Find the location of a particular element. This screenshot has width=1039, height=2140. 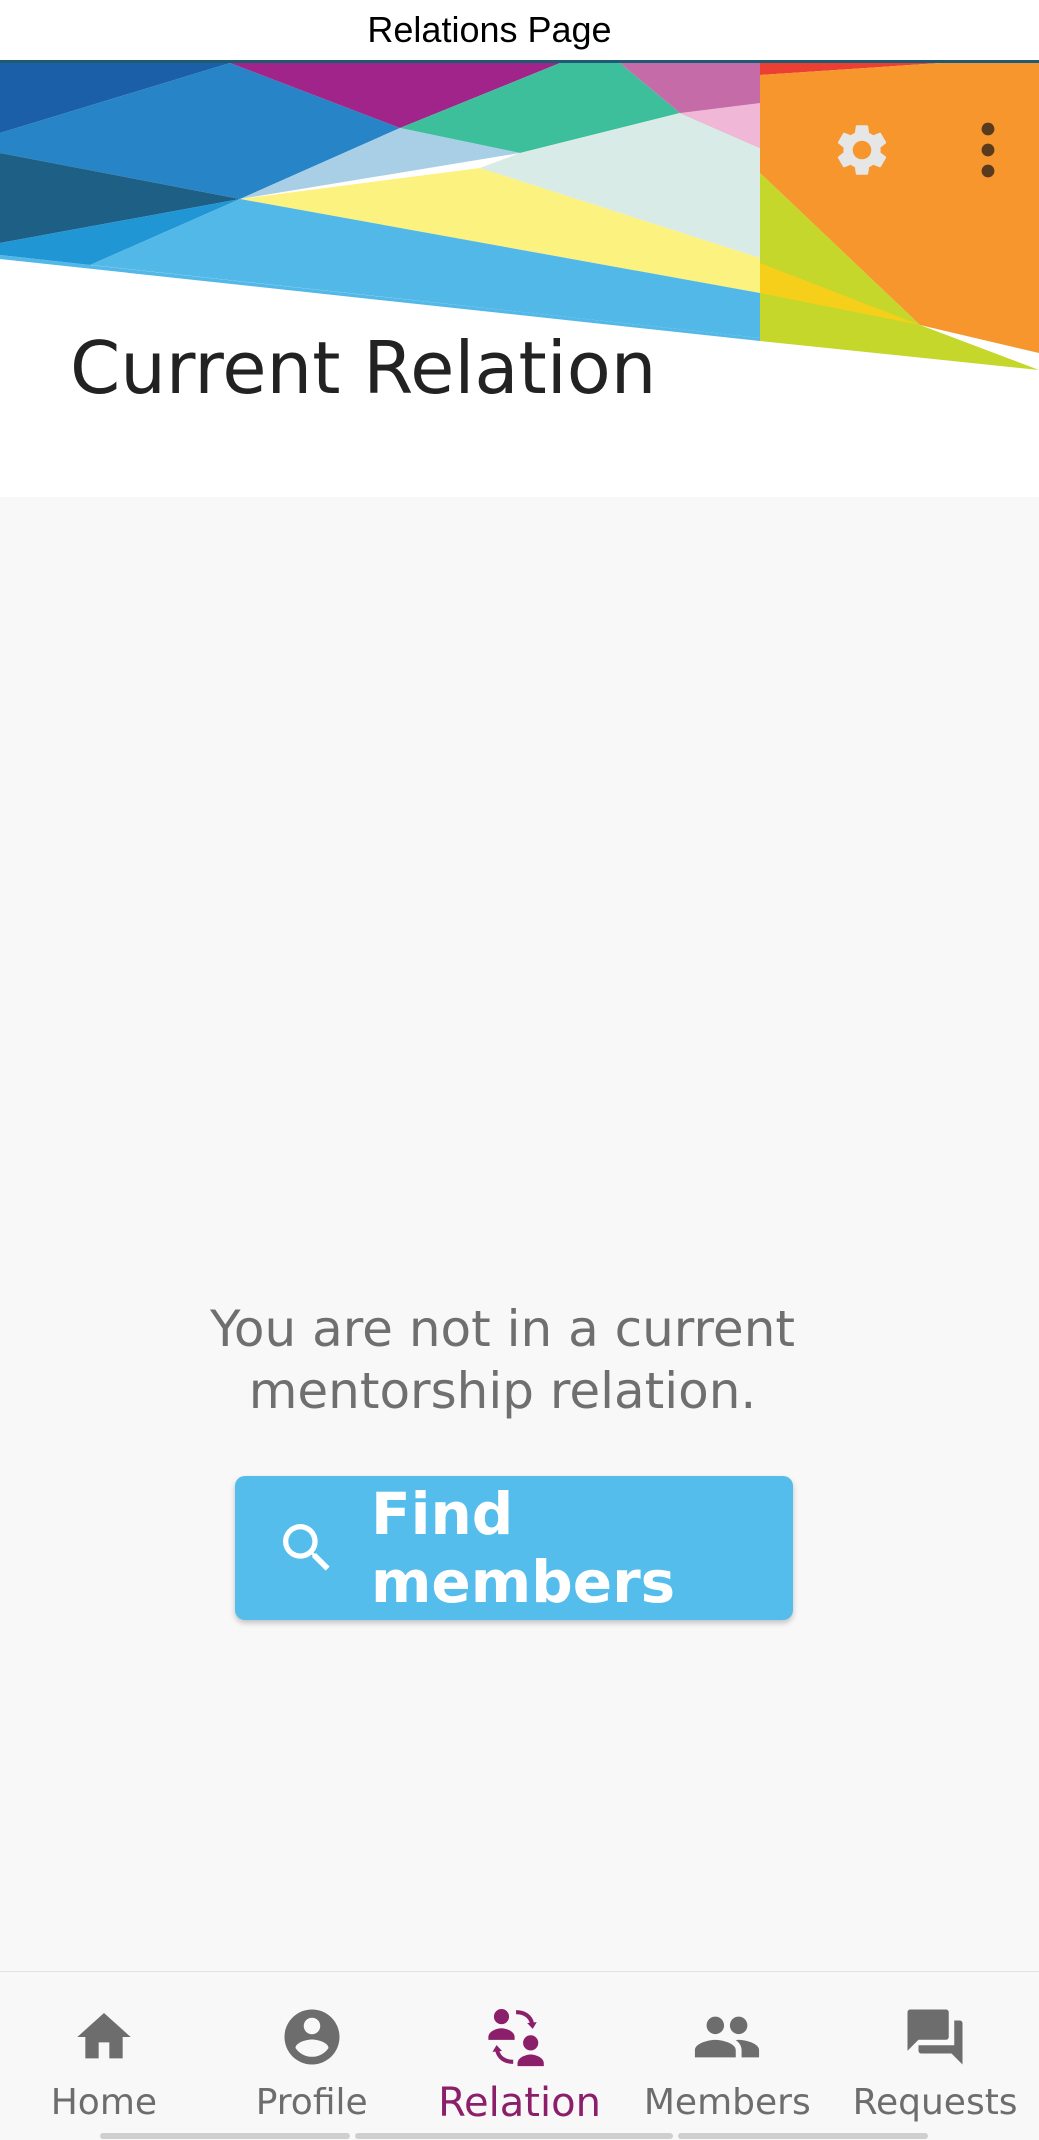

settings-button is located at coordinates (862, 150).